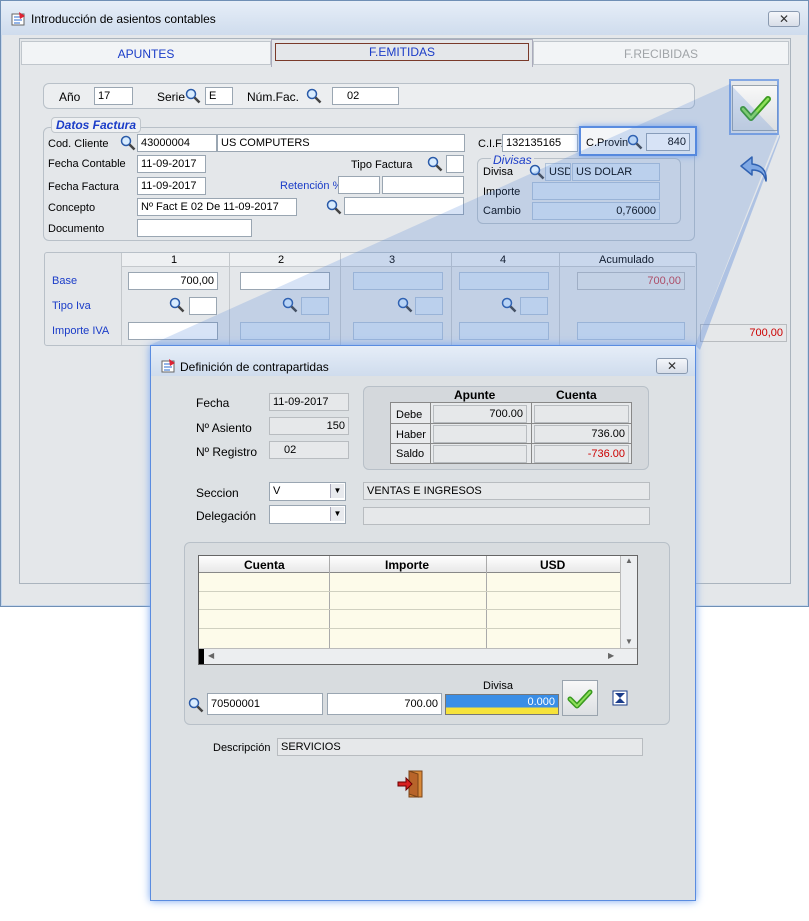 This screenshot has width=809, height=921. Describe the element at coordinates (475, 395) in the screenshot. I see `summary-col-apunte: Apunte` at that location.